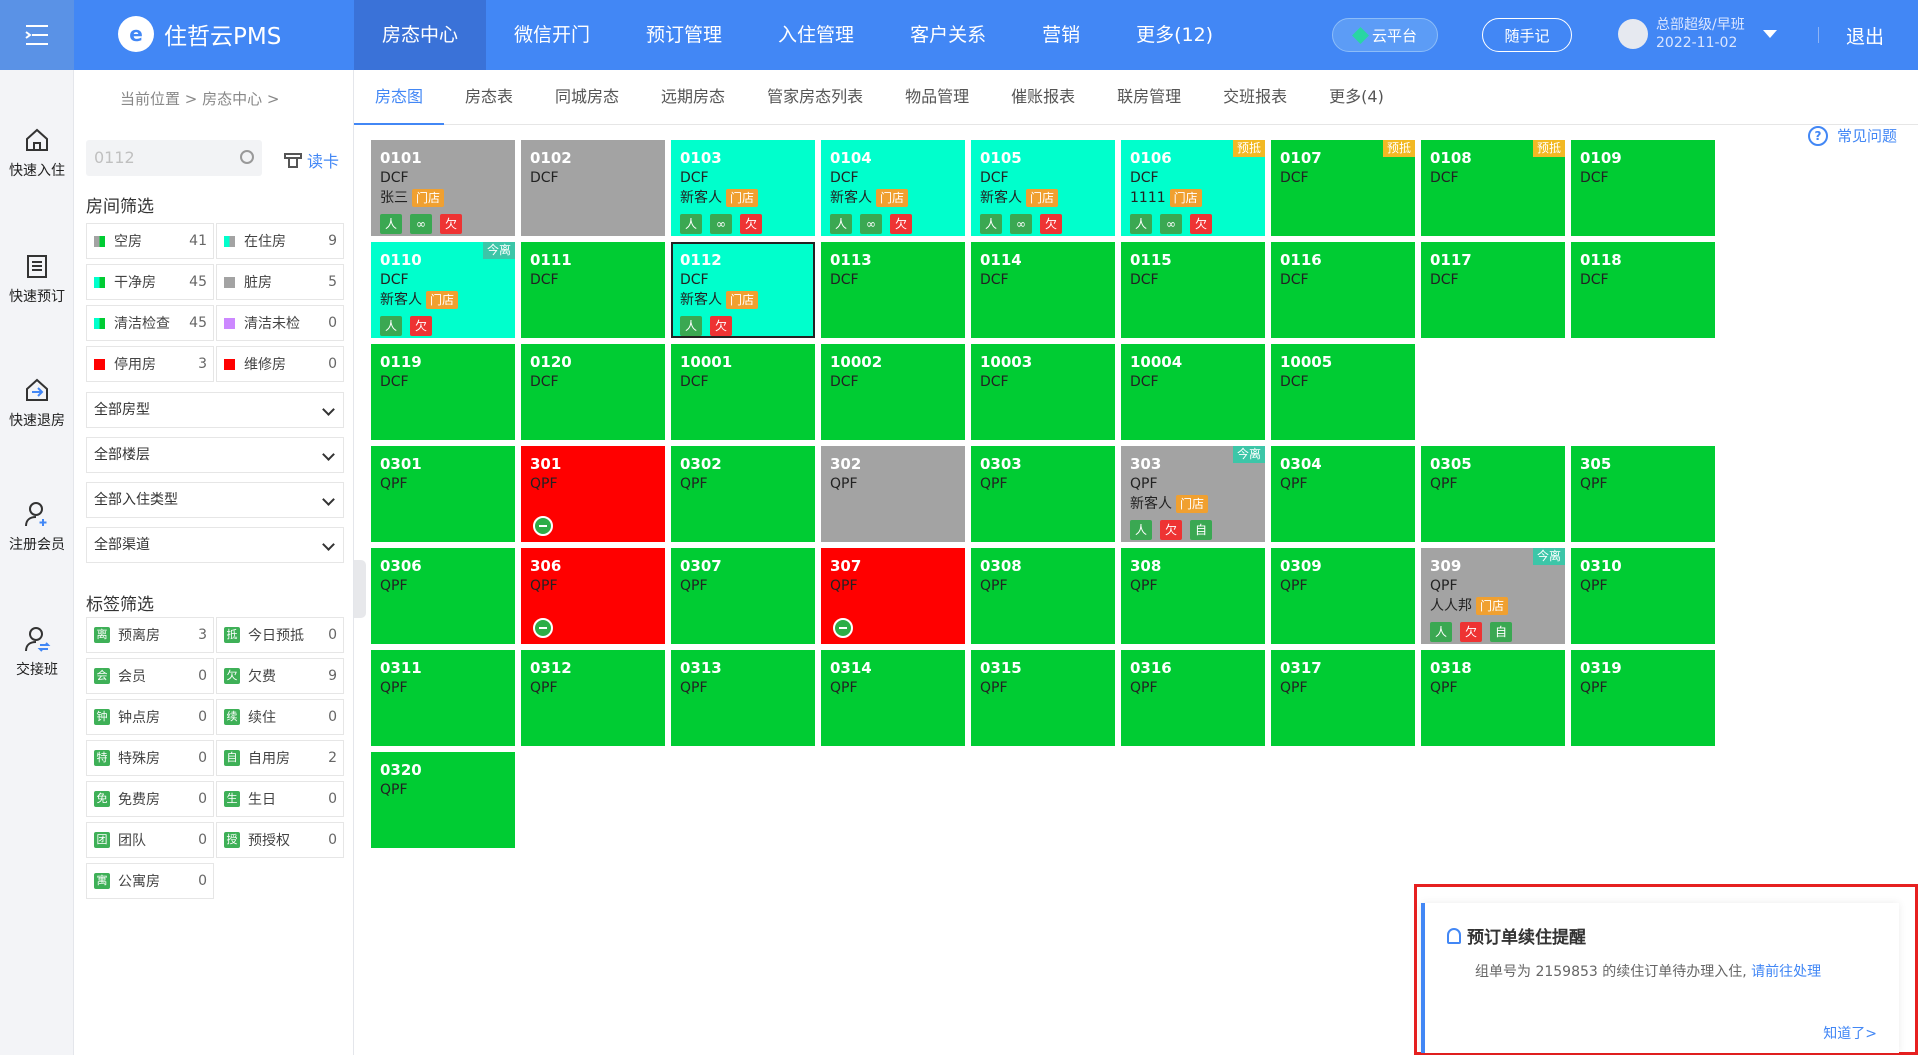  I want to click on room-card: 0111 DCF, so click(593, 290).